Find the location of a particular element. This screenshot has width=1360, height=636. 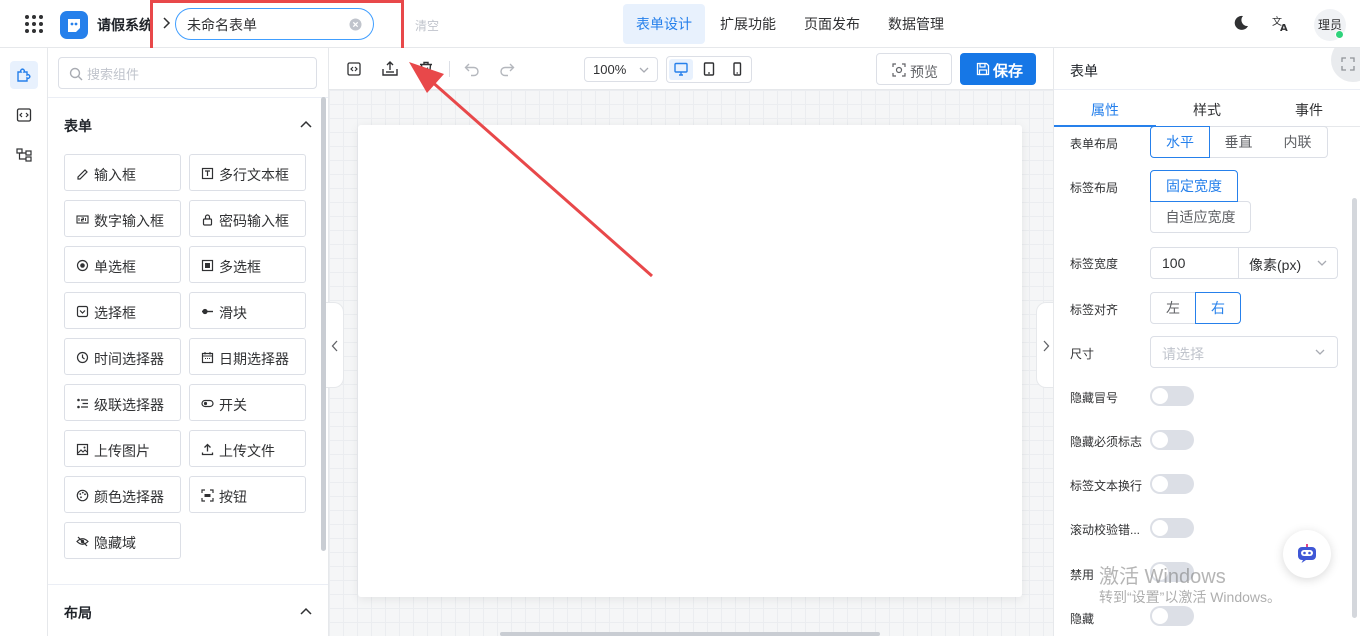

component-item-label: 密码输入框 is located at coordinates (254, 221).